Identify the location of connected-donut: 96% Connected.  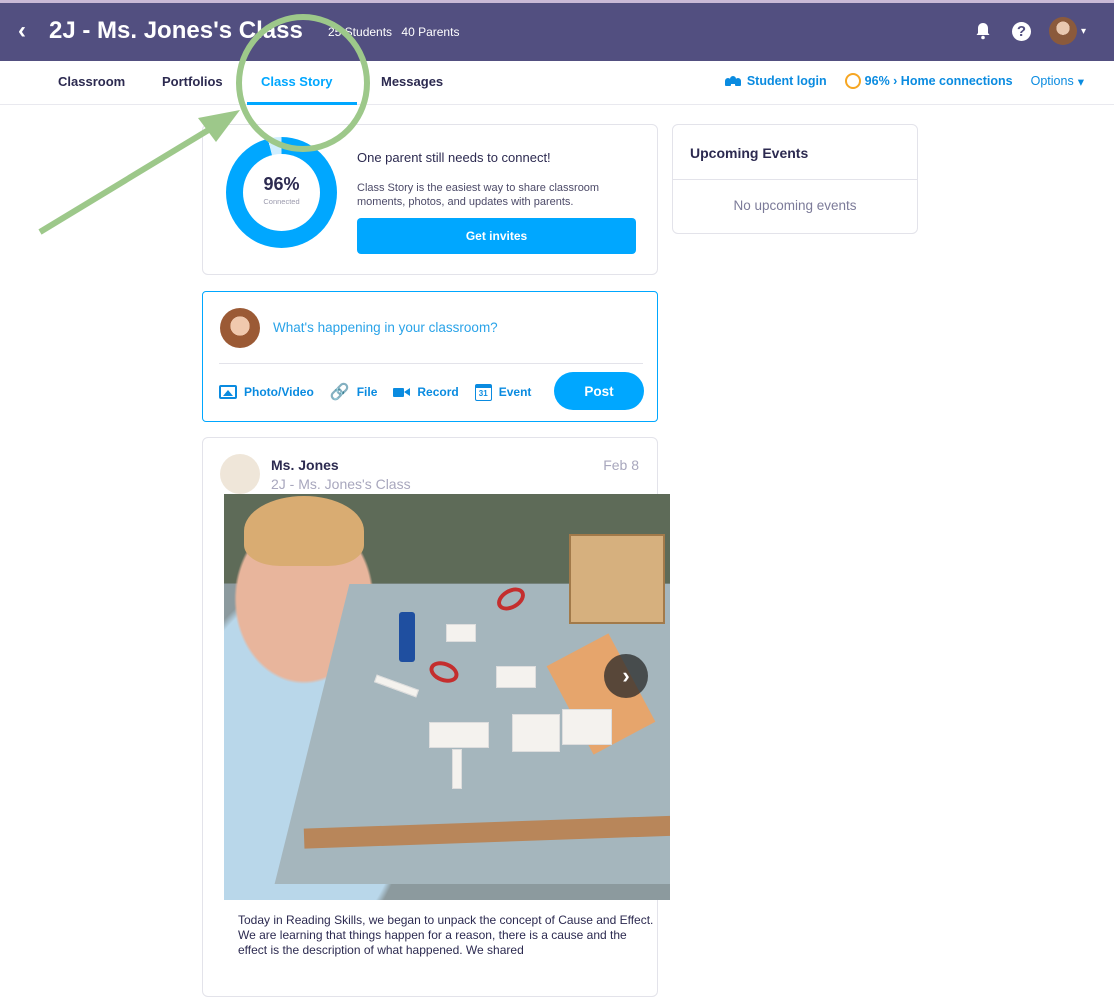
(281, 192).